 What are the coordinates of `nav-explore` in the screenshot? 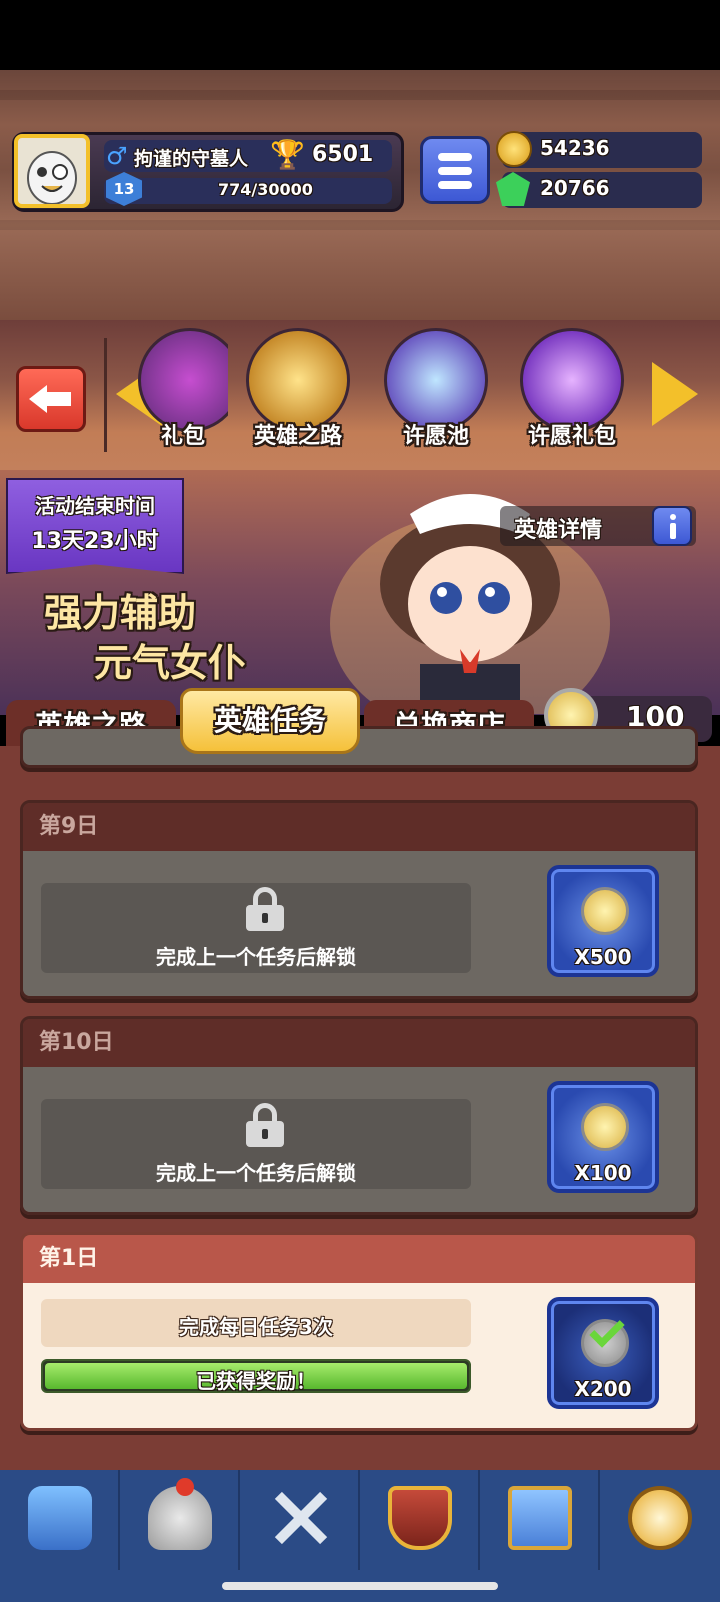 It's located at (660, 1520).